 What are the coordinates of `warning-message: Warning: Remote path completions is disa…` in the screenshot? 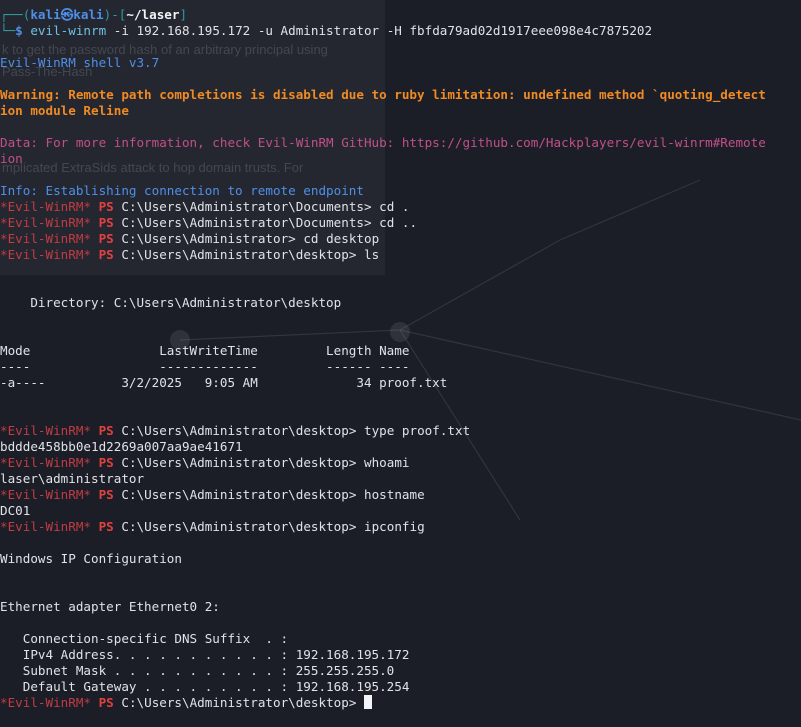 It's located at (383, 94).